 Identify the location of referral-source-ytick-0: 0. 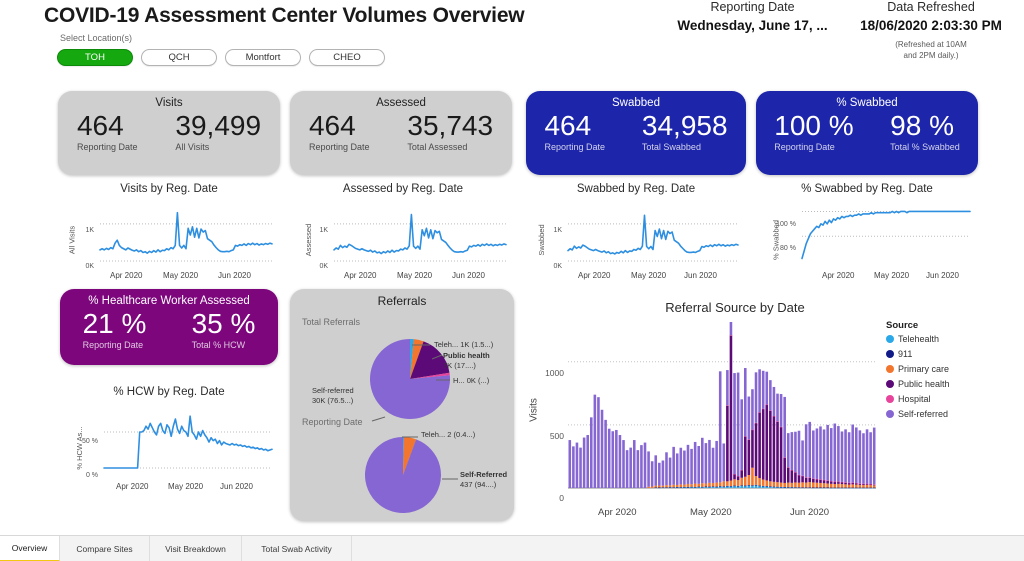
(561, 498).